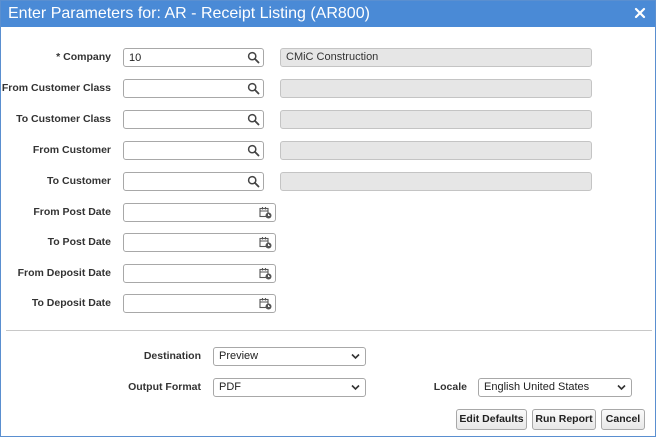  What do you see at coordinates (329, 330) in the screenshot?
I see `section-divider` at bounding box center [329, 330].